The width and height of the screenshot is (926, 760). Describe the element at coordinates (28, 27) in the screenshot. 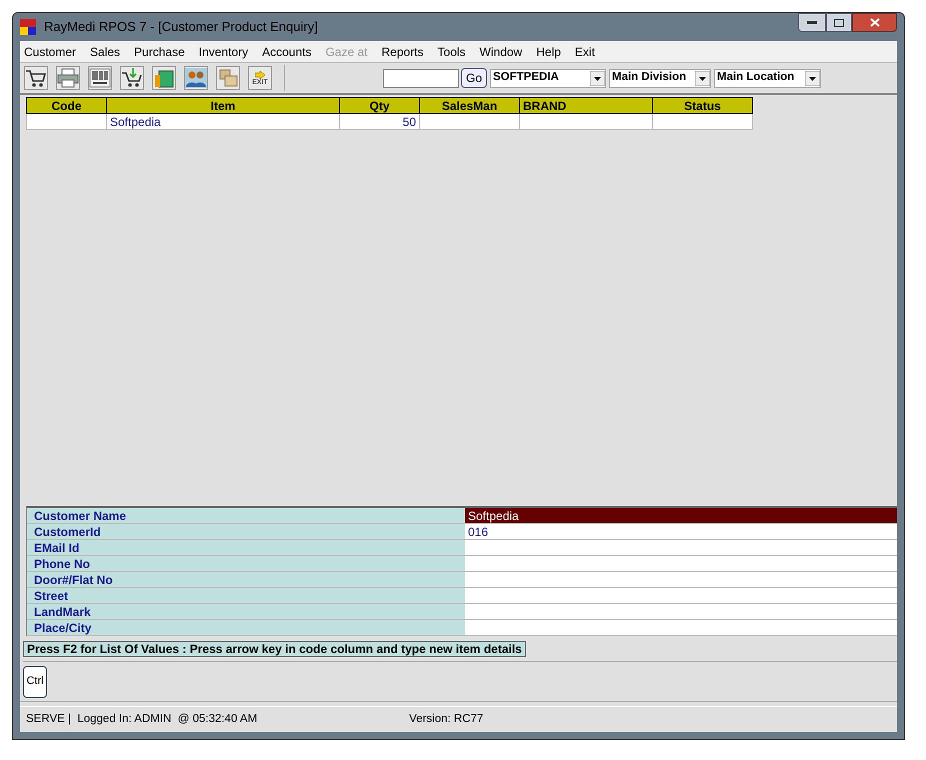

I see `app-logo-icon` at that location.